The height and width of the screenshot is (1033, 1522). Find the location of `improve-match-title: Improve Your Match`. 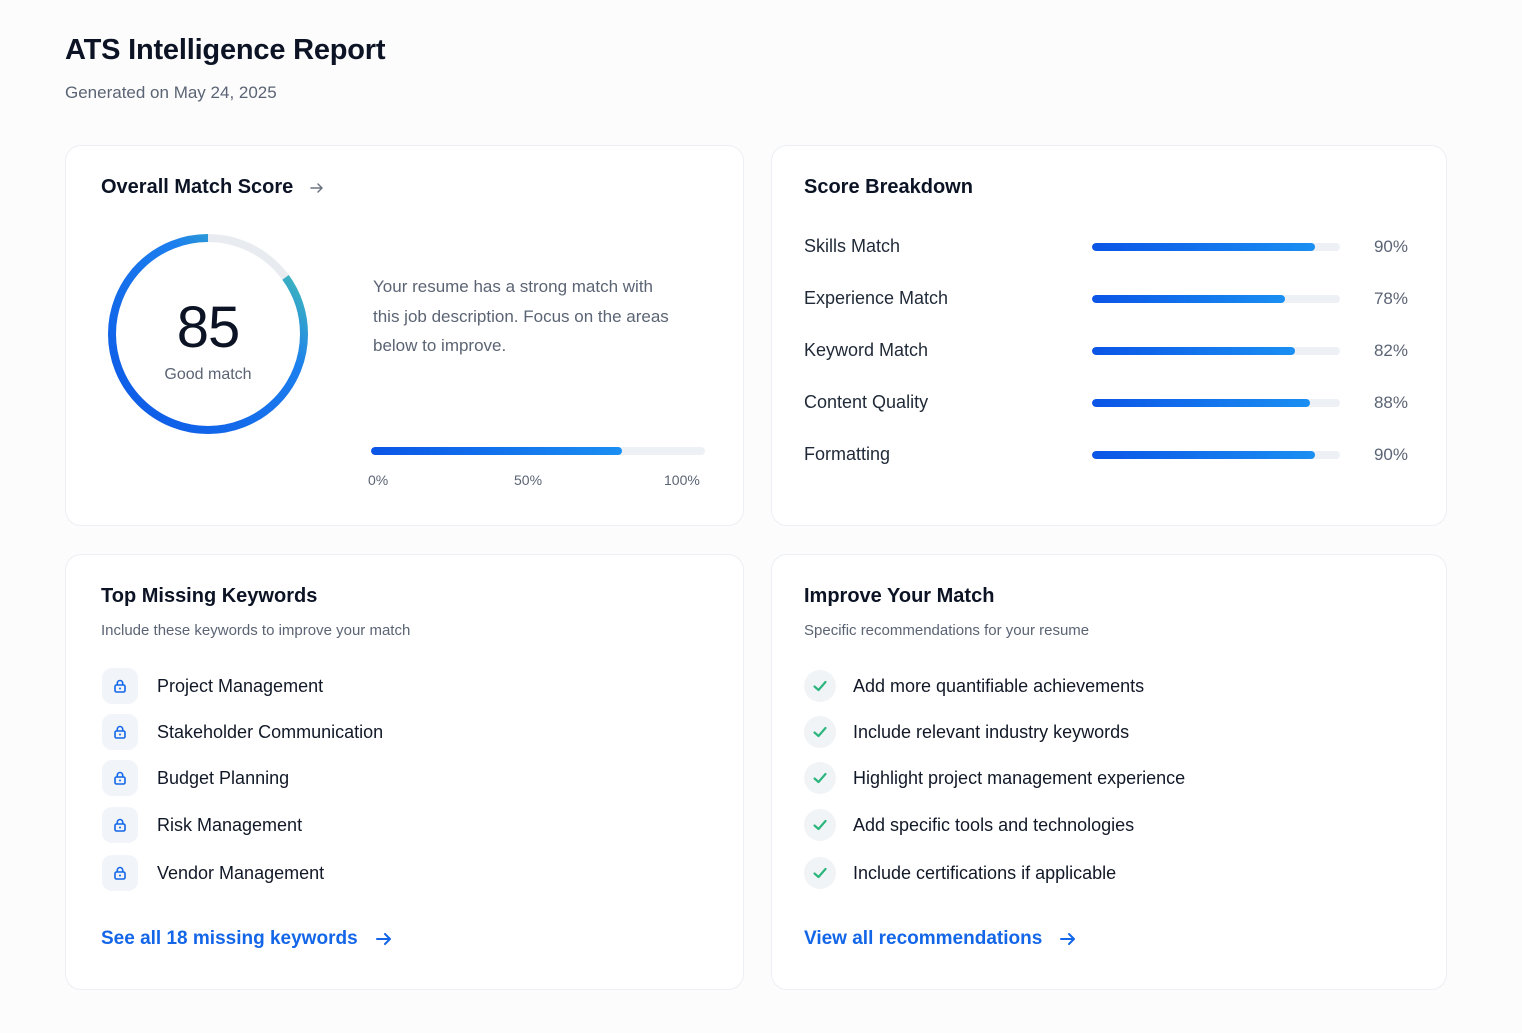

improve-match-title: Improve Your Match is located at coordinates (899, 596).